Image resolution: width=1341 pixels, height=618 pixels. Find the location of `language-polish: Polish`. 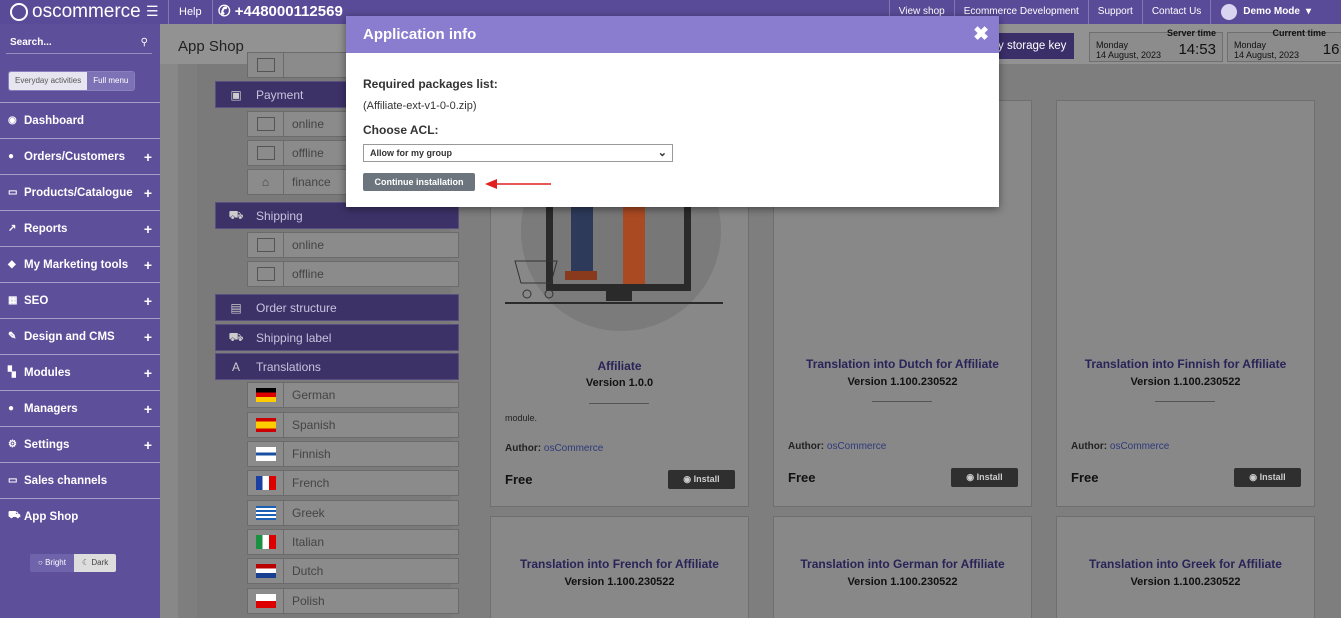

language-polish: Polish is located at coordinates (353, 601).